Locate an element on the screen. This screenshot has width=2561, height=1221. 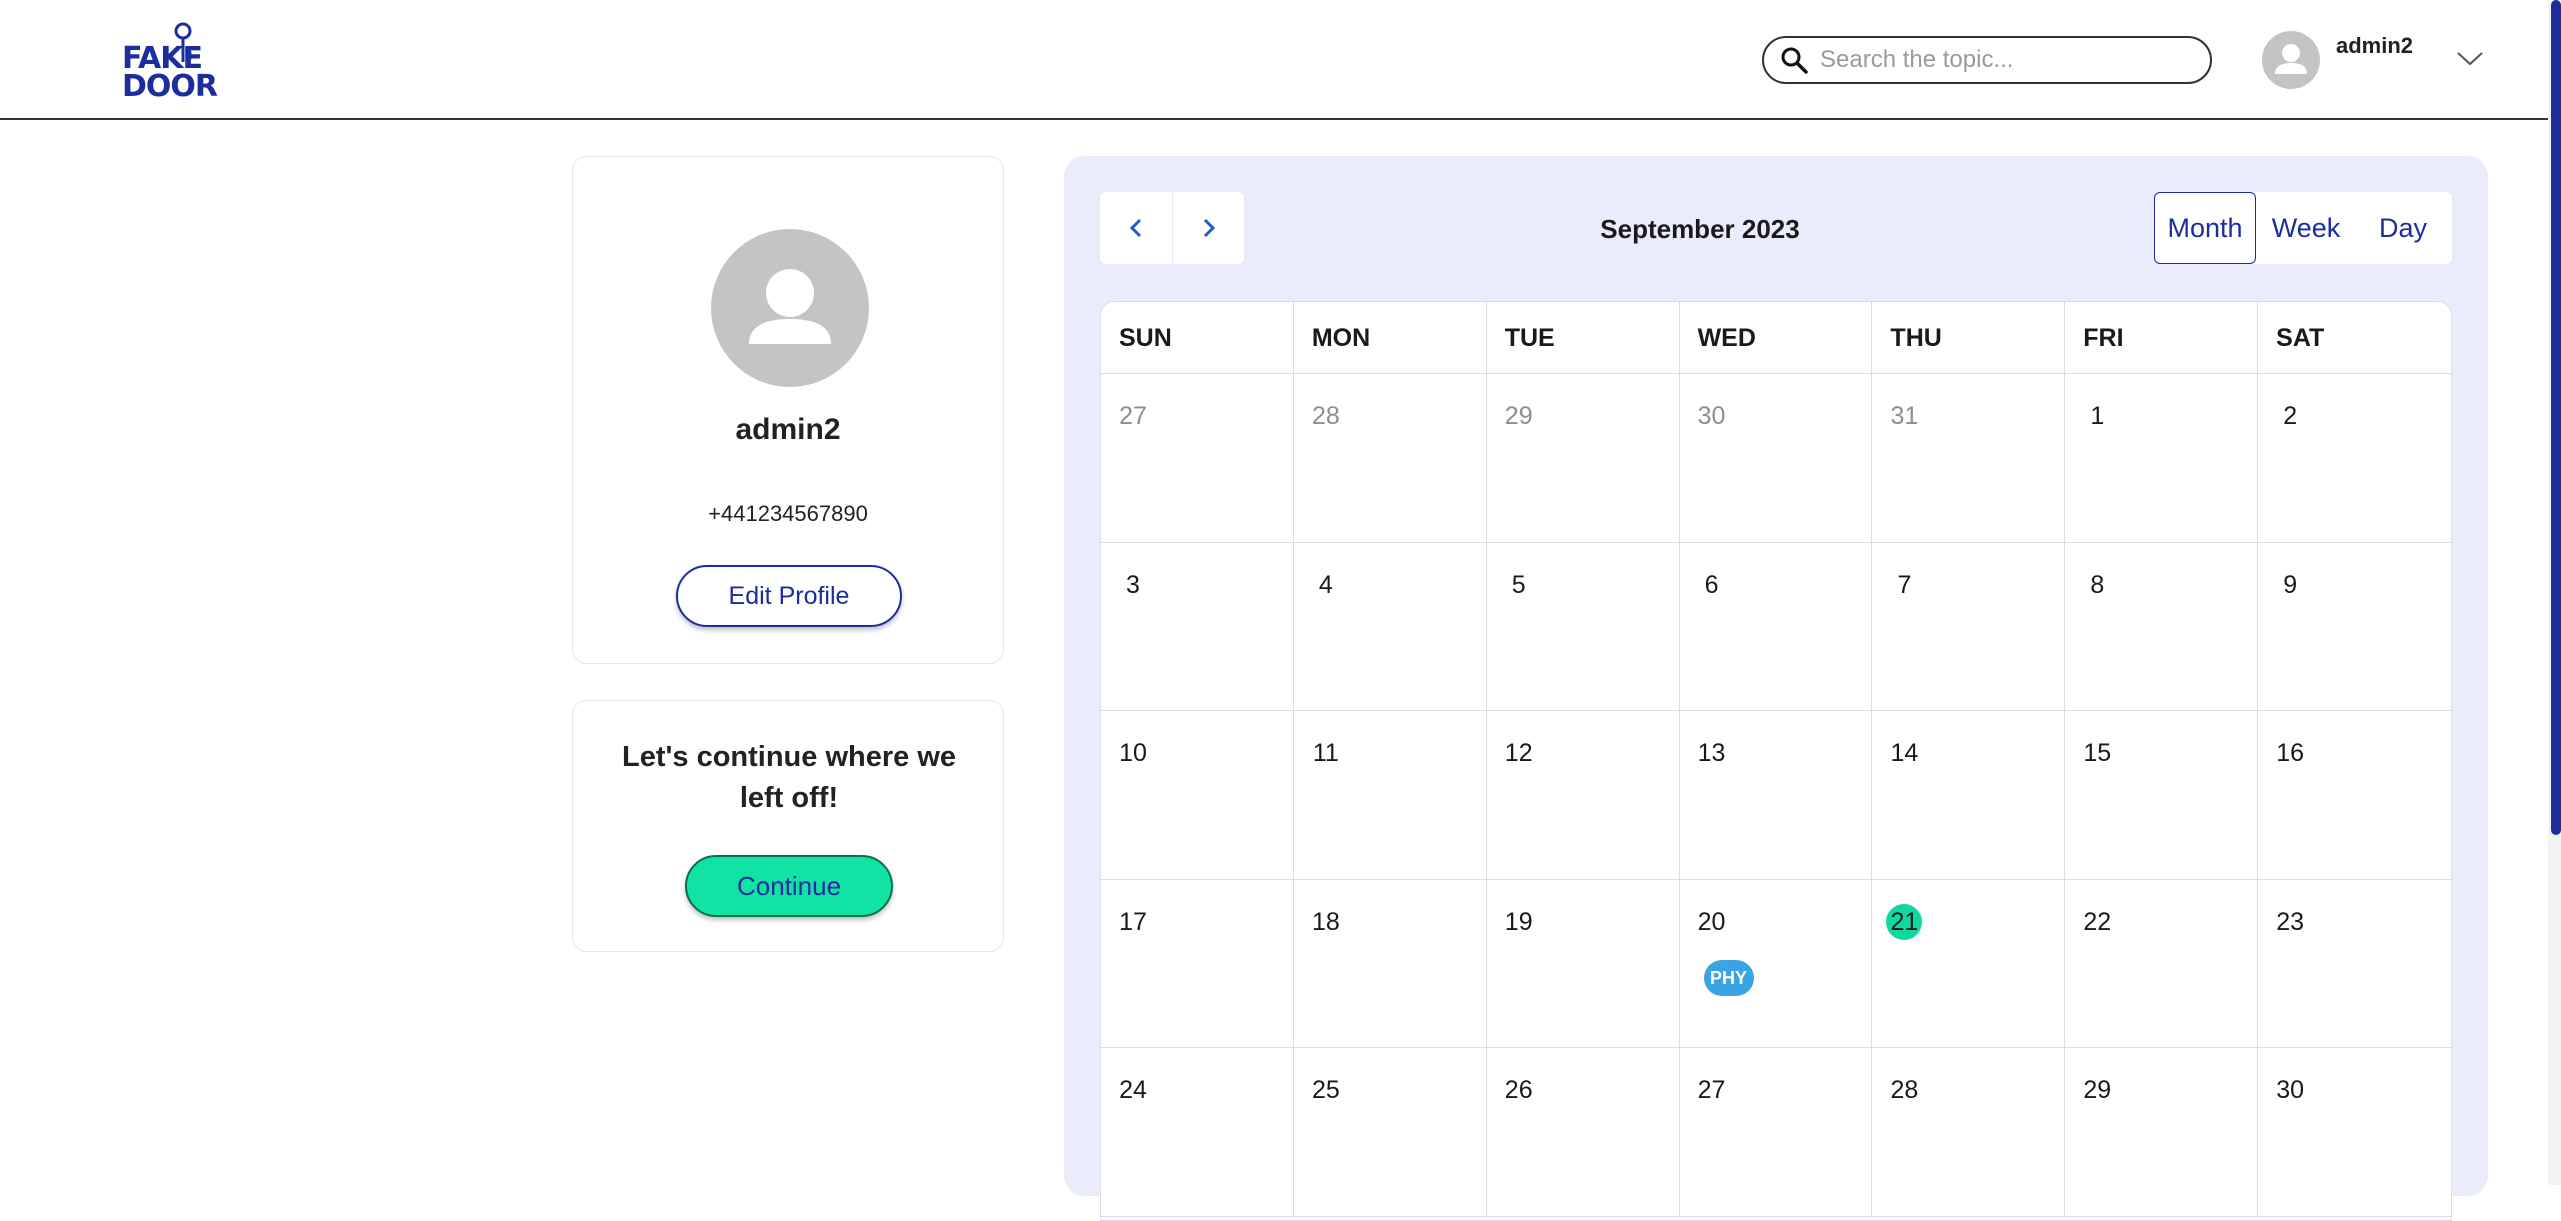
day-number: 17 is located at coordinates (1133, 921).